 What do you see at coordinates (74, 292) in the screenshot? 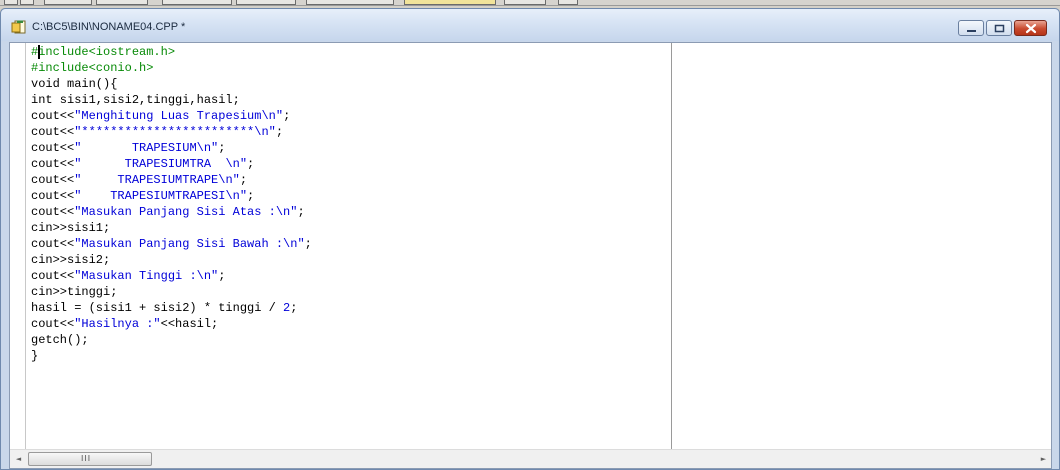
I see `code-token: cin>>tinggi;` at bounding box center [74, 292].